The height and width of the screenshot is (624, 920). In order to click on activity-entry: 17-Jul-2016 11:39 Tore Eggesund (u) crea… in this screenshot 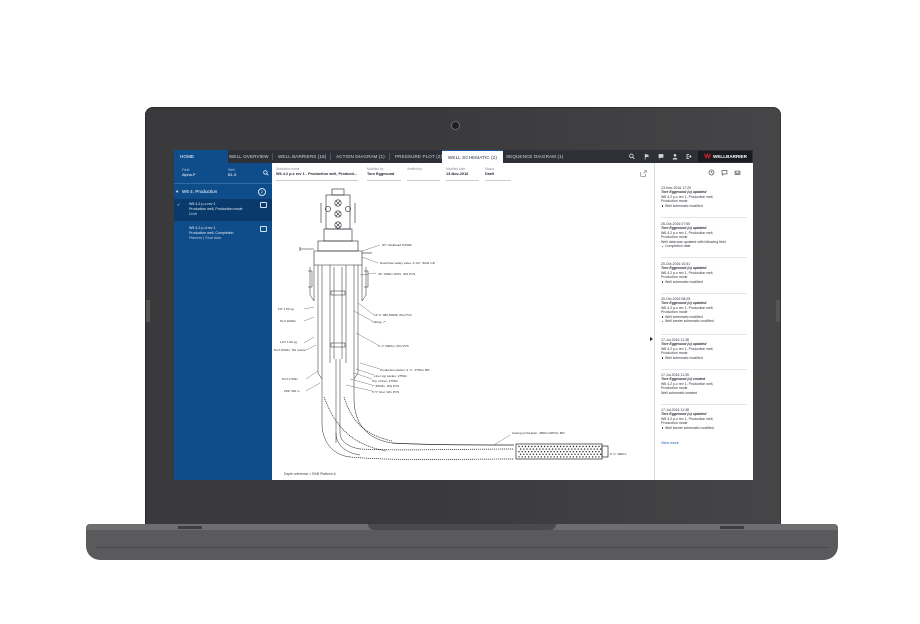, I will do `click(705, 384)`.